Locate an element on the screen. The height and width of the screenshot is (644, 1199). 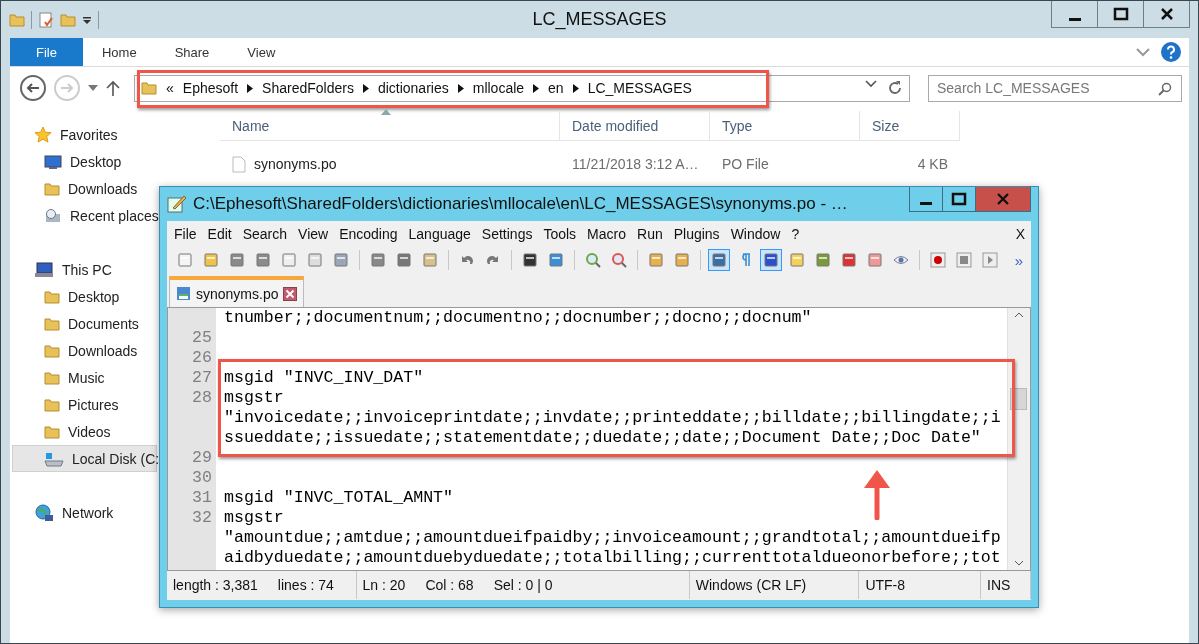
line-number: 30 is located at coordinates (202, 478).